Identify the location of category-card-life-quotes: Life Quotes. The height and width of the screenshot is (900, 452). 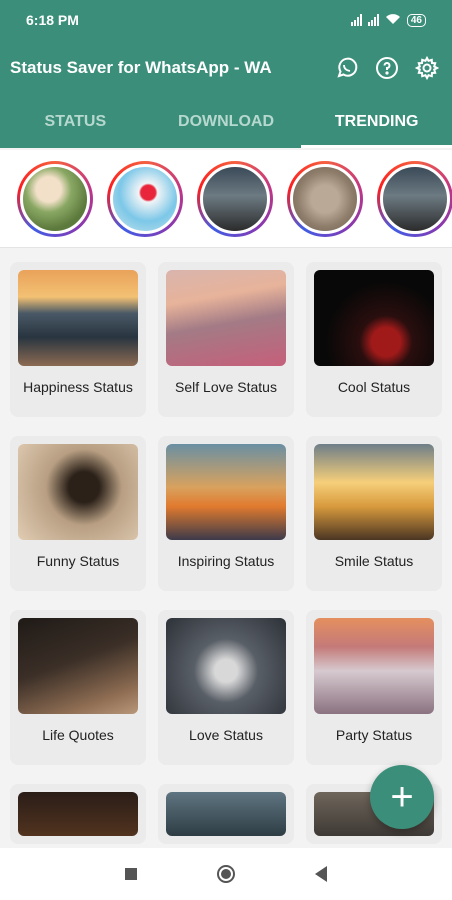
(78, 687).